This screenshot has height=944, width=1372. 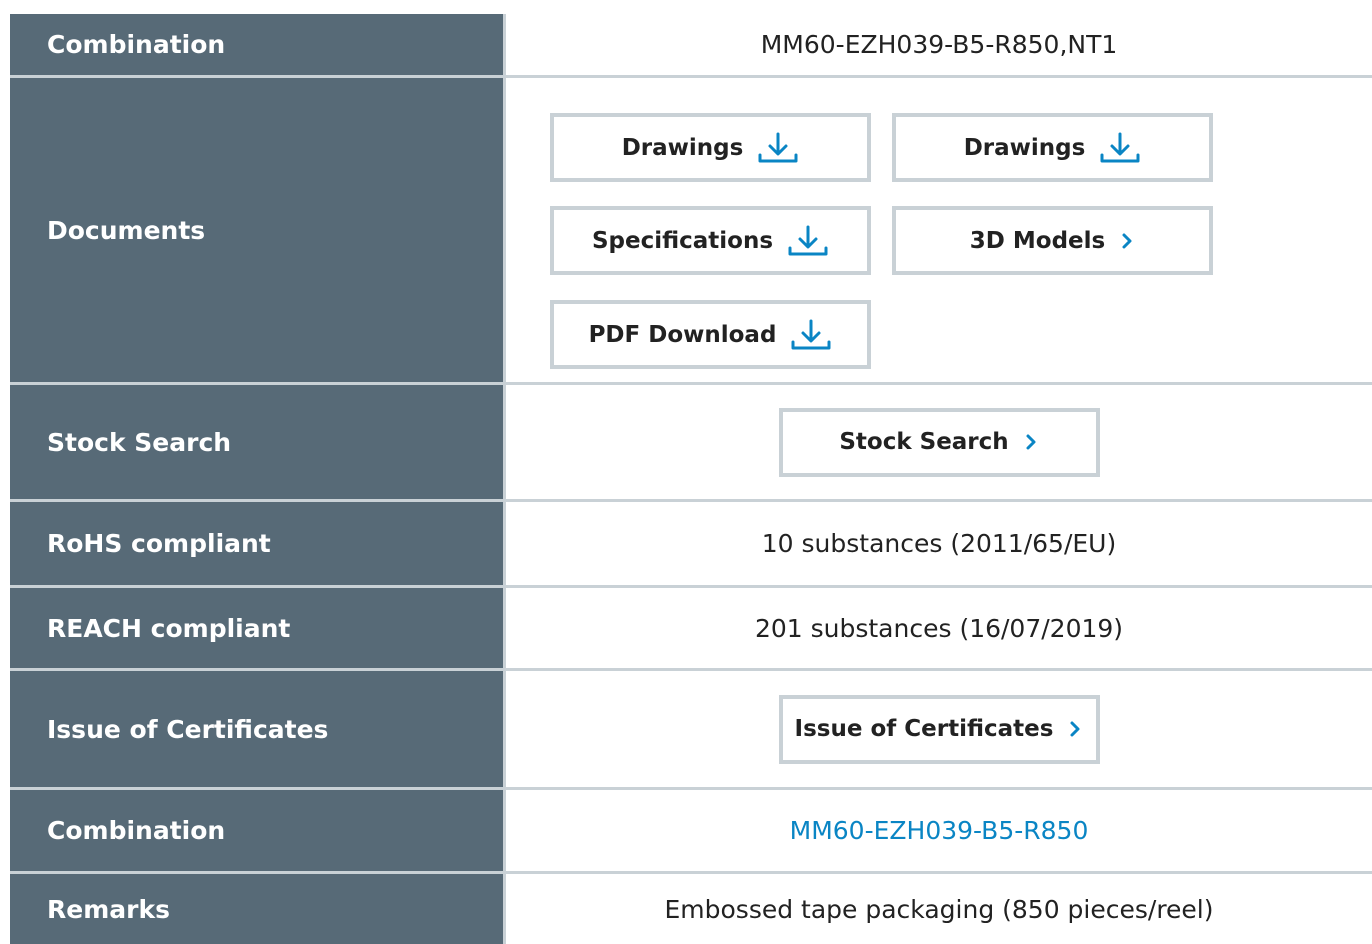 I want to click on row-label: RoHS compliant, so click(x=258, y=543).